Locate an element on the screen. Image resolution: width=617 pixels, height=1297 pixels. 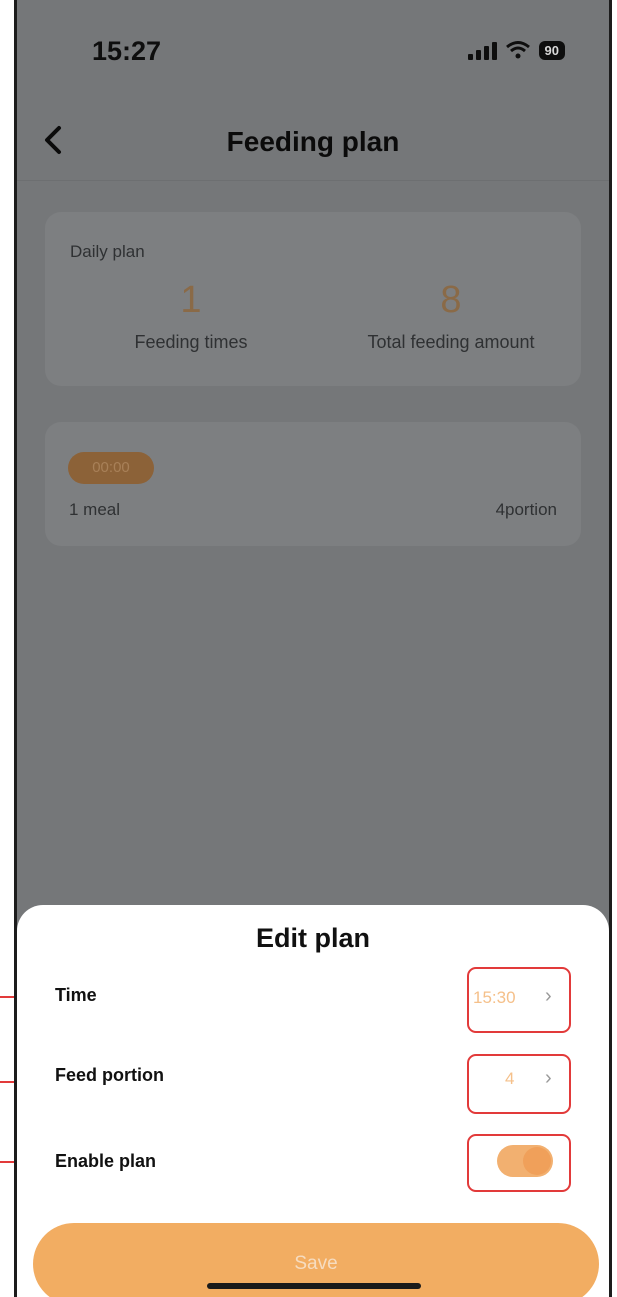
feeding-times-label: Feeding times is located at coordinates (191, 342).